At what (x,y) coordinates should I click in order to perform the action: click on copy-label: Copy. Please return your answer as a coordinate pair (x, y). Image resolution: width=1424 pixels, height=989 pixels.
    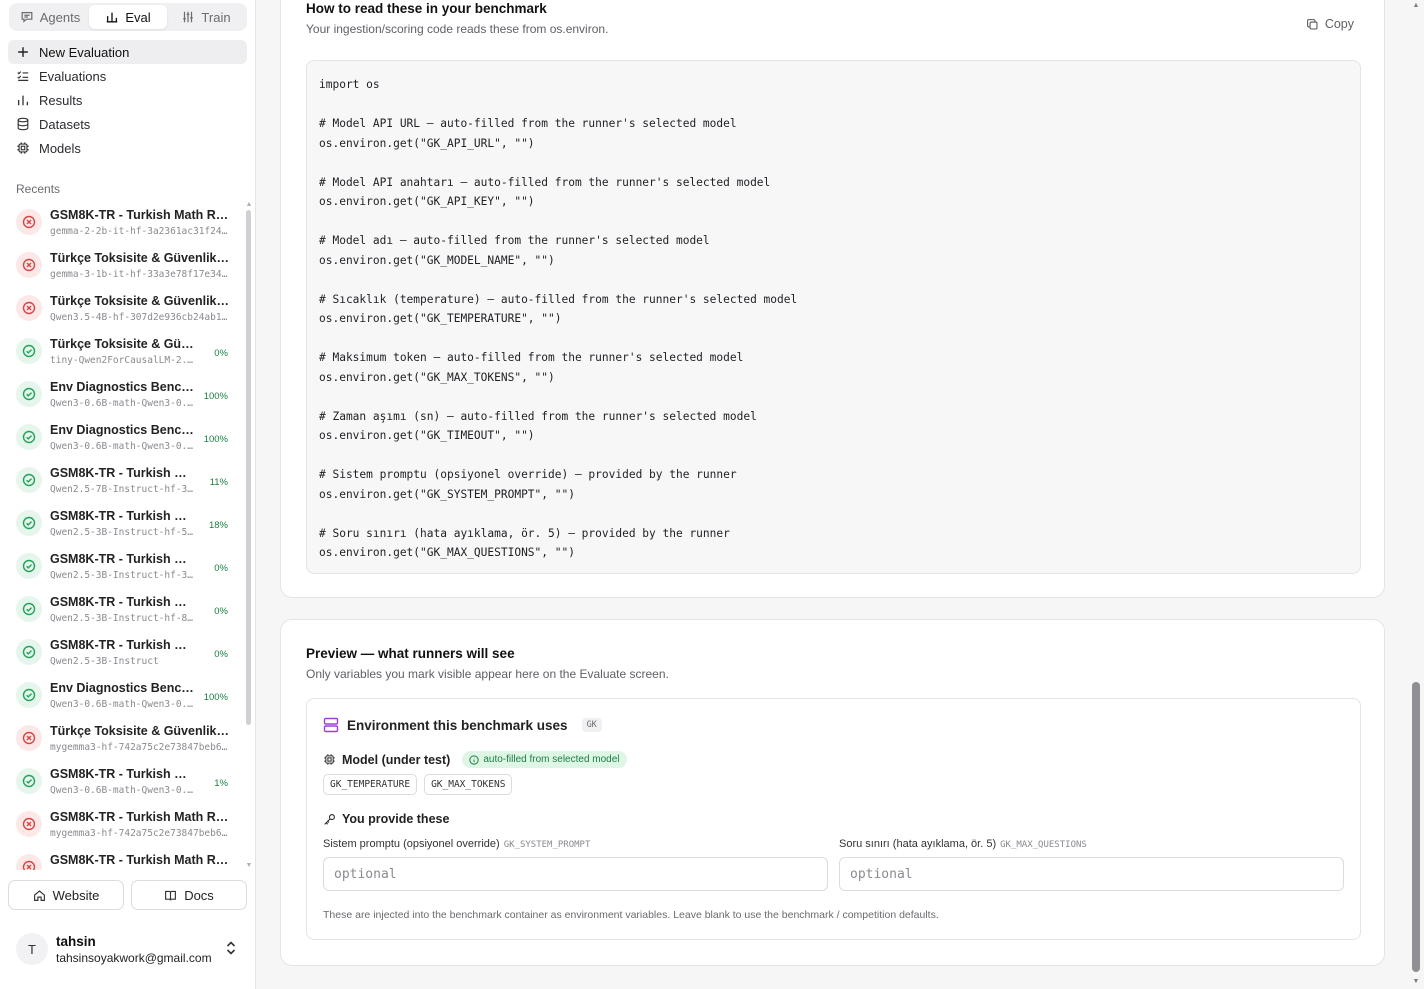
    Looking at the image, I should click on (1339, 24).